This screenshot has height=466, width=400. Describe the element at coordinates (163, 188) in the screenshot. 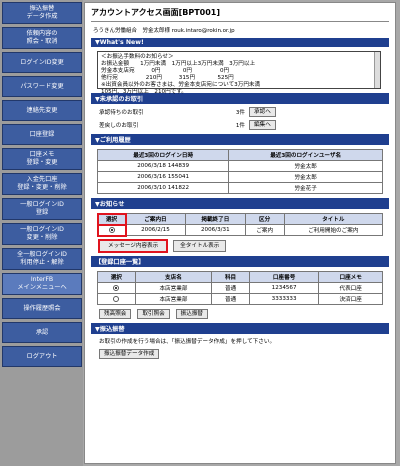

I see `login-datetime: 2006/3/10 141822` at that location.